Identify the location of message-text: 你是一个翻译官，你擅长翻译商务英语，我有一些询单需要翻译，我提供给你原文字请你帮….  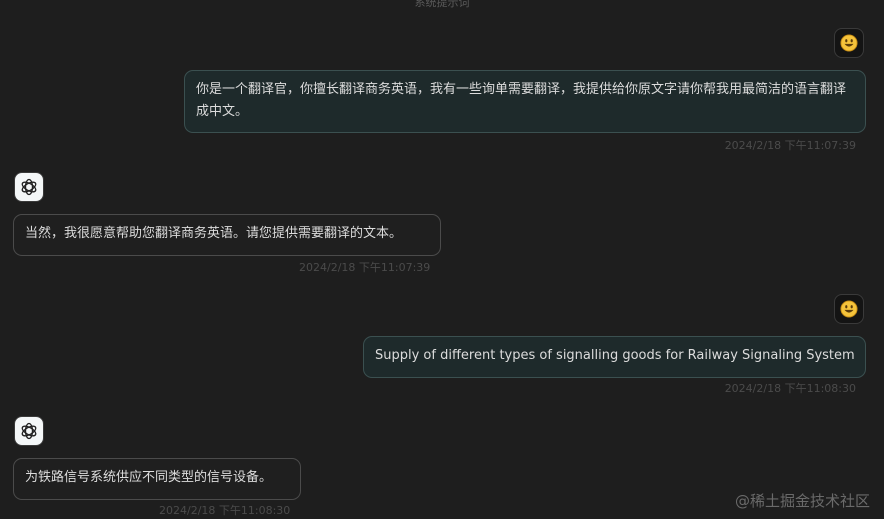
(521, 100).